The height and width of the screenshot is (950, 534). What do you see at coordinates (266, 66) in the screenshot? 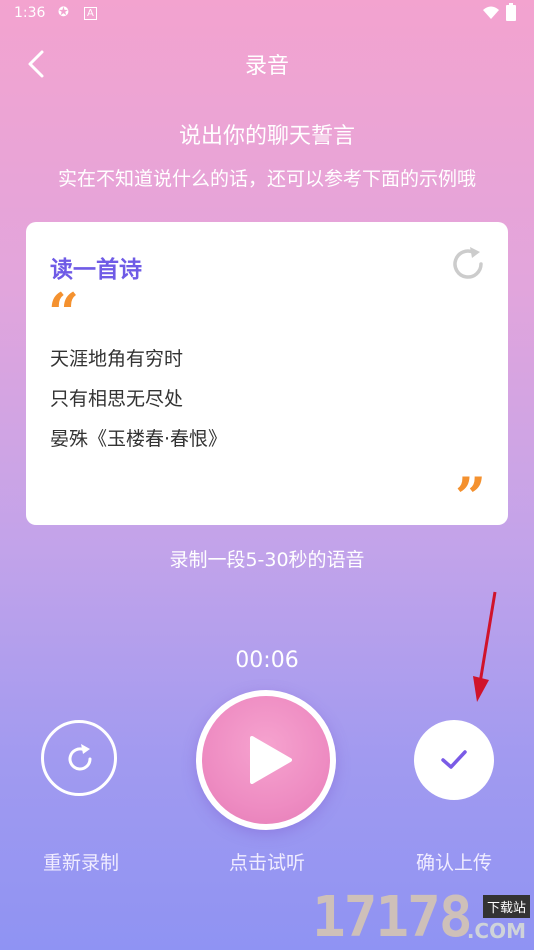
I see `page-title: 录音` at bounding box center [266, 66].